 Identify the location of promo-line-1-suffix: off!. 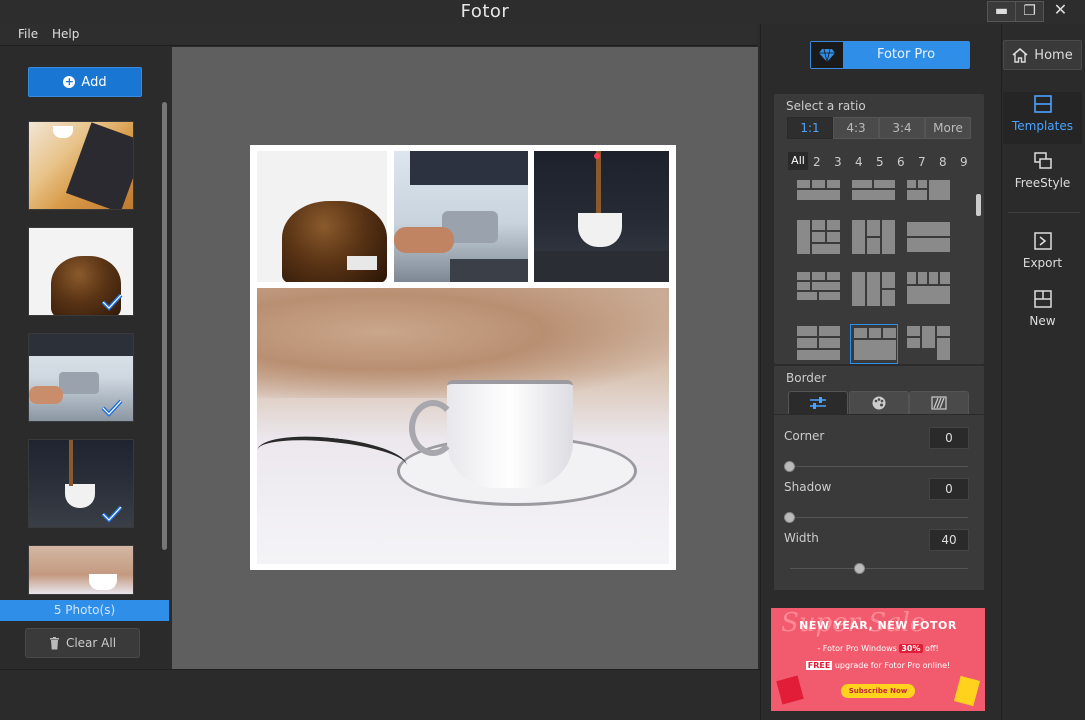
(930, 648).